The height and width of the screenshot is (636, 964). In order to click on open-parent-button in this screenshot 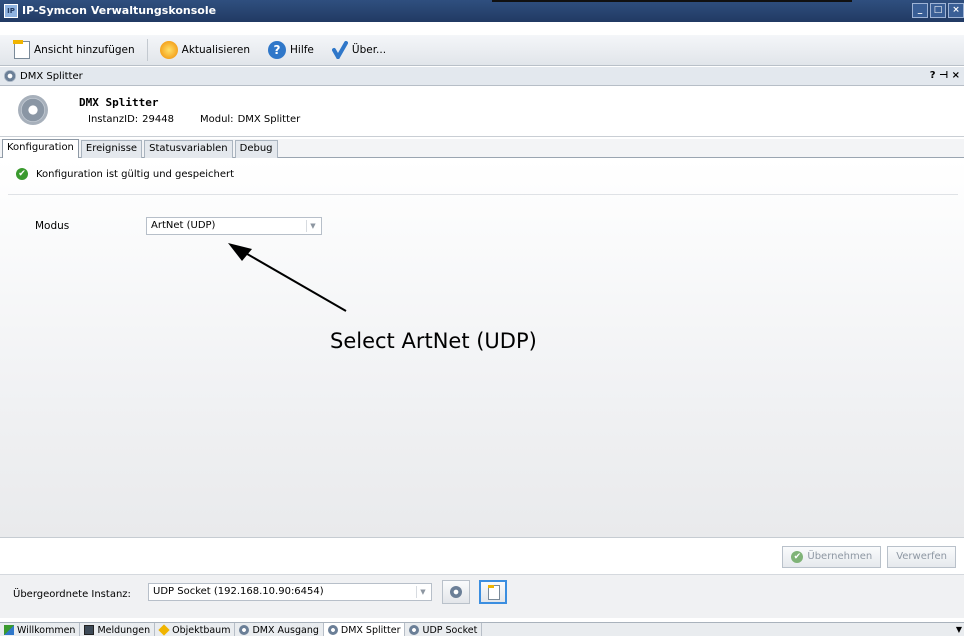, I will do `click(493, 592)`.